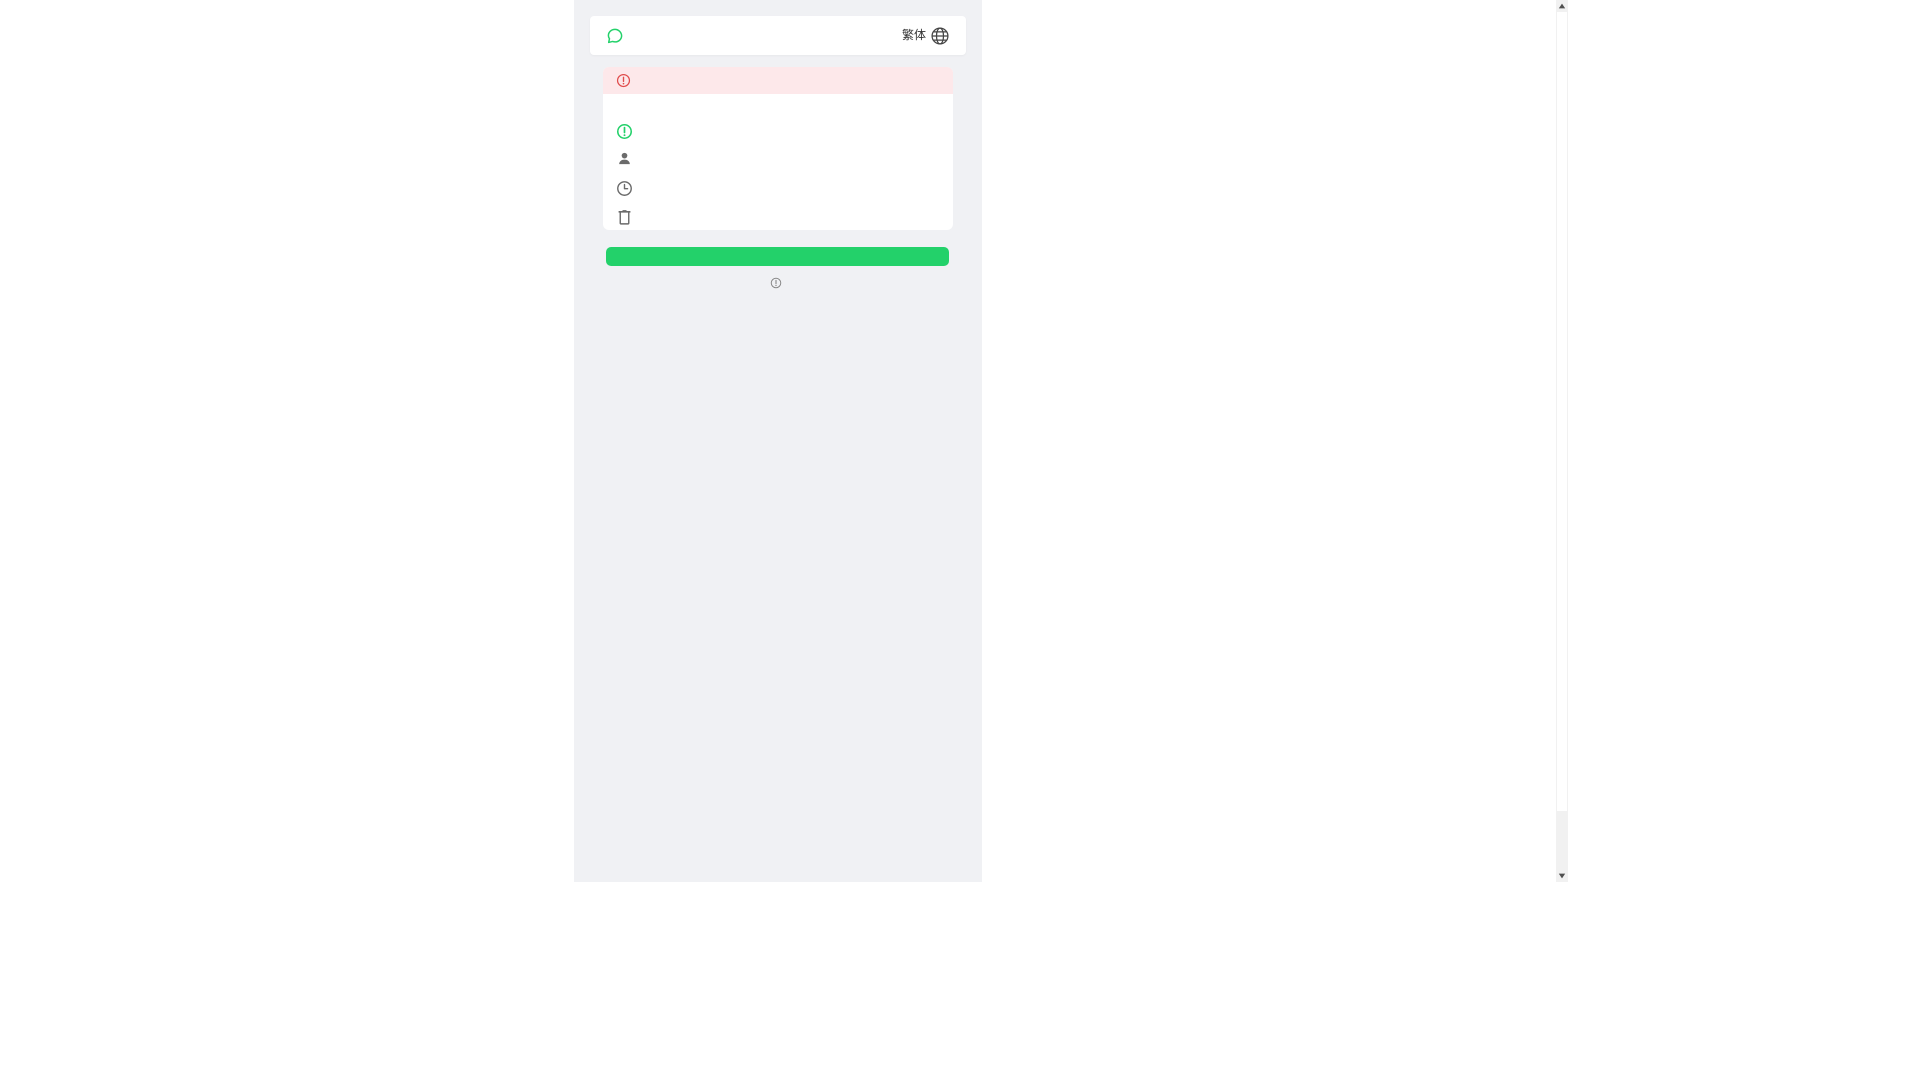 This screenshot has width=1920, height=1080. I want to click on alert-banner, so click(778, 80).